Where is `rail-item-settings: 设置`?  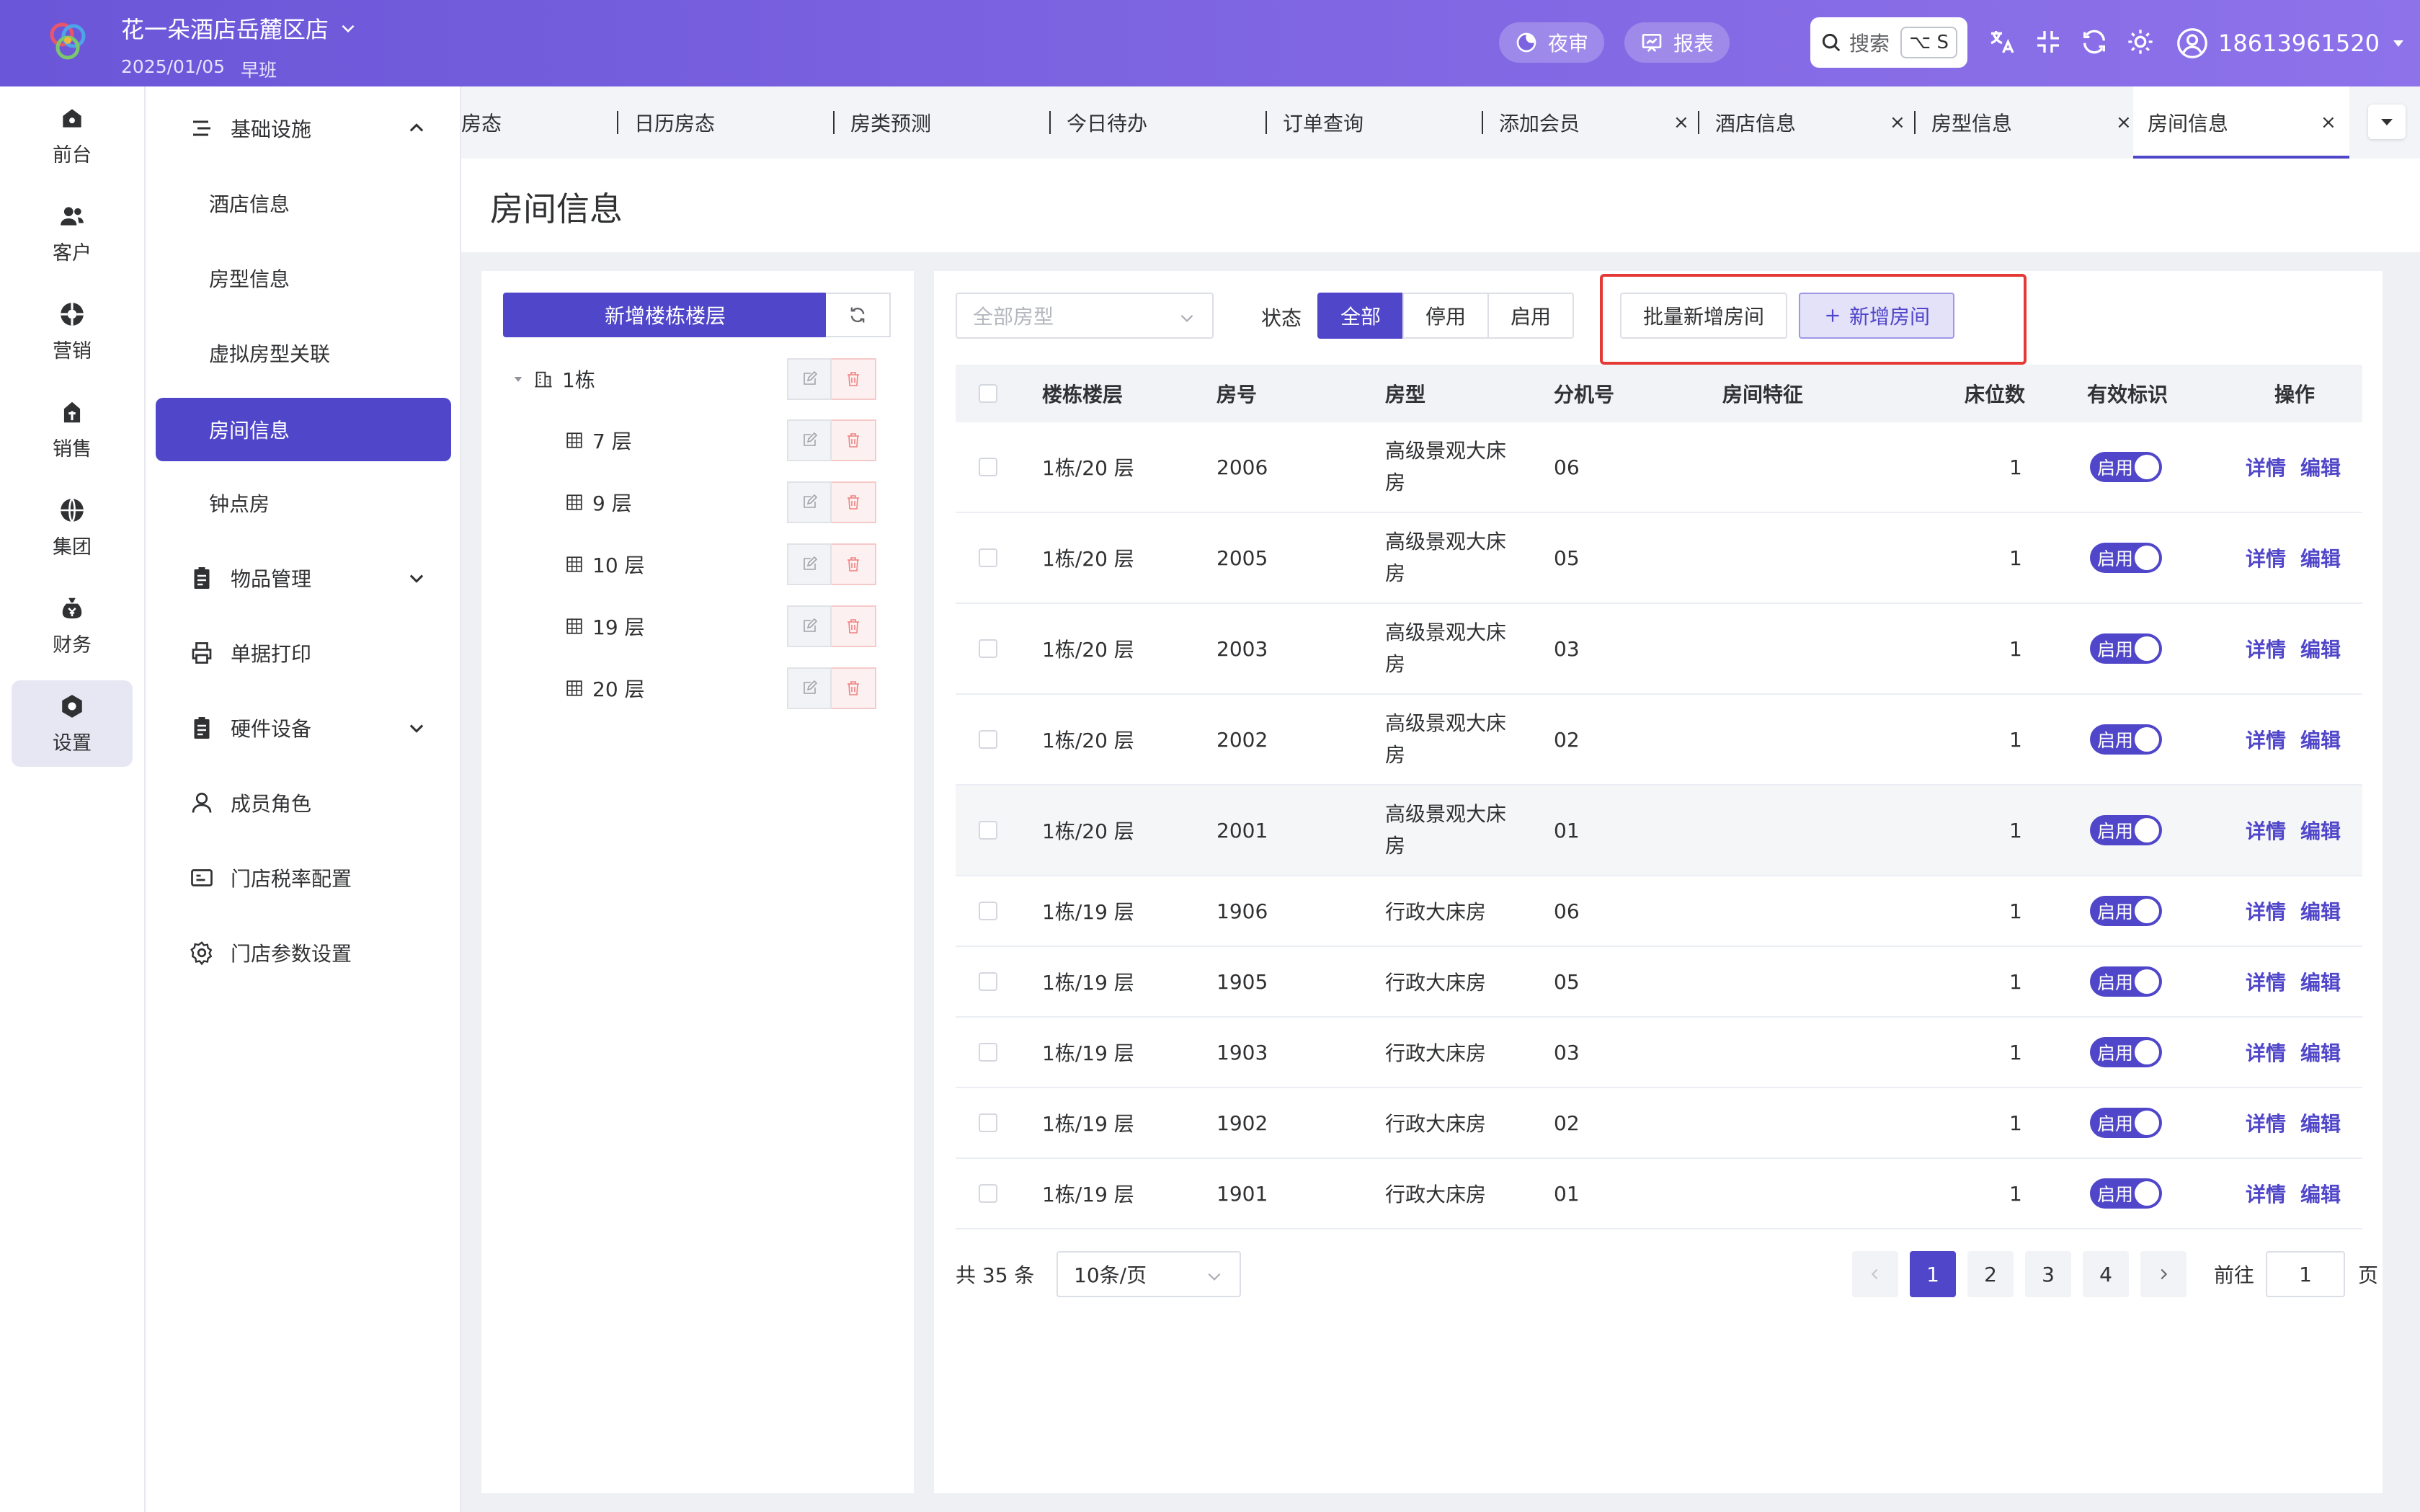 rail-item-settings: 设置 is located at coordinates (72, 724).